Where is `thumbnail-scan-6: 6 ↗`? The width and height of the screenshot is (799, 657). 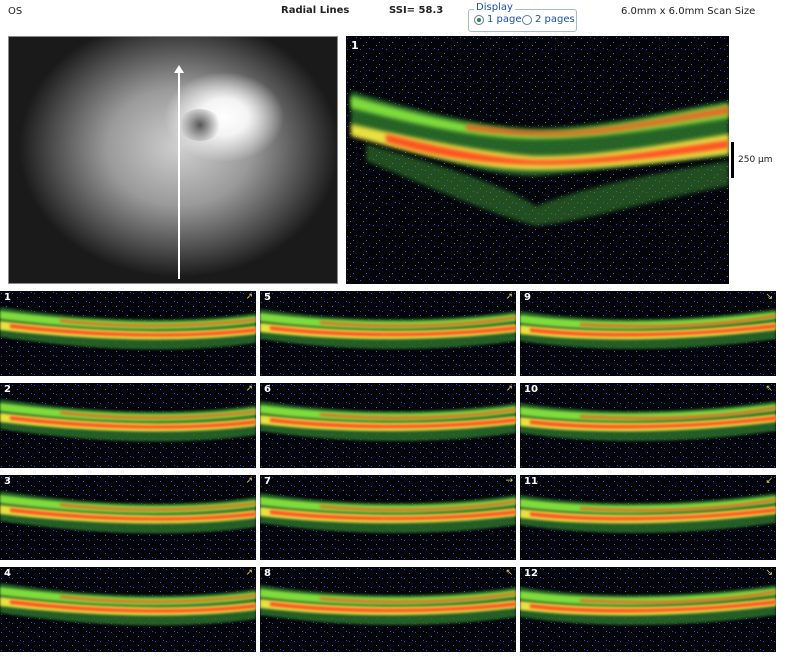
thumbnail-scan-6: 6 ↗ is located at coordinates (388, 425).